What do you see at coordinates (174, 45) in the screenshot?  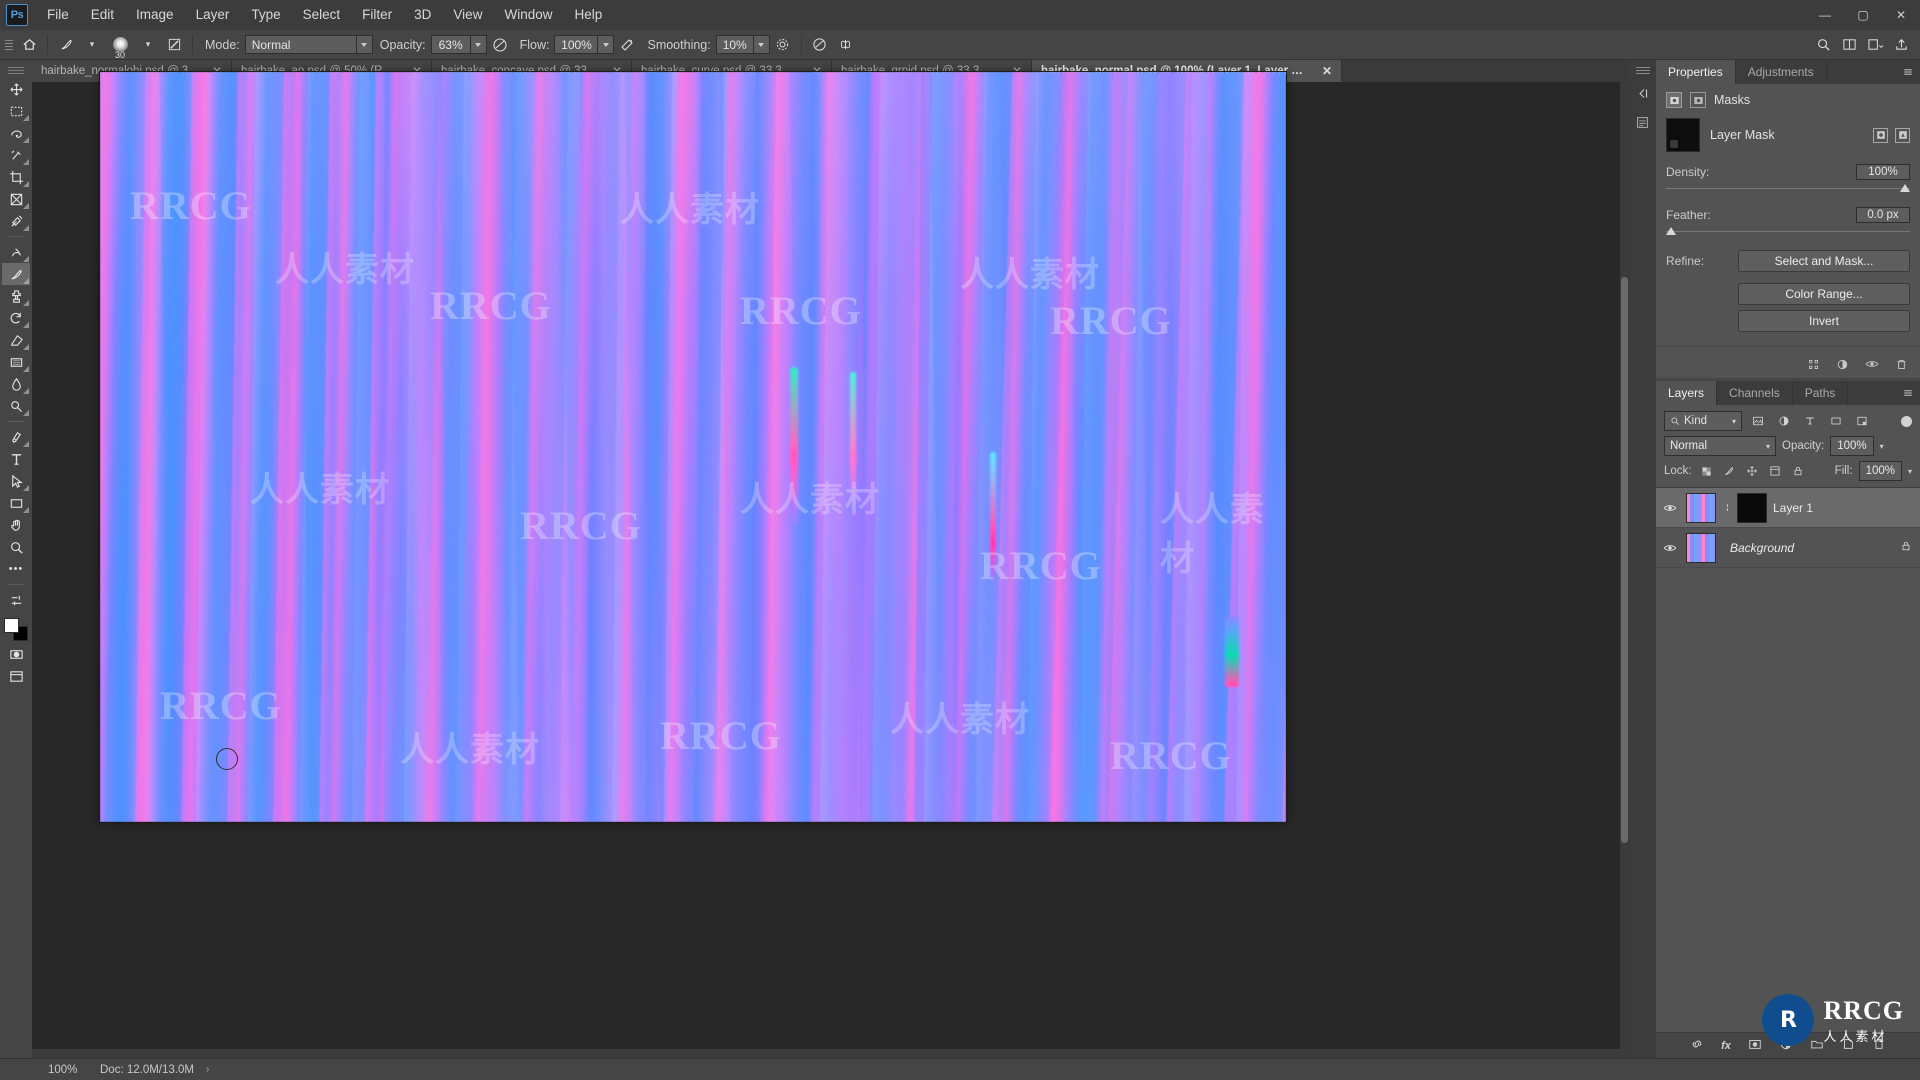 I see `brush-angle-icon` at bounding box center [174, 45].